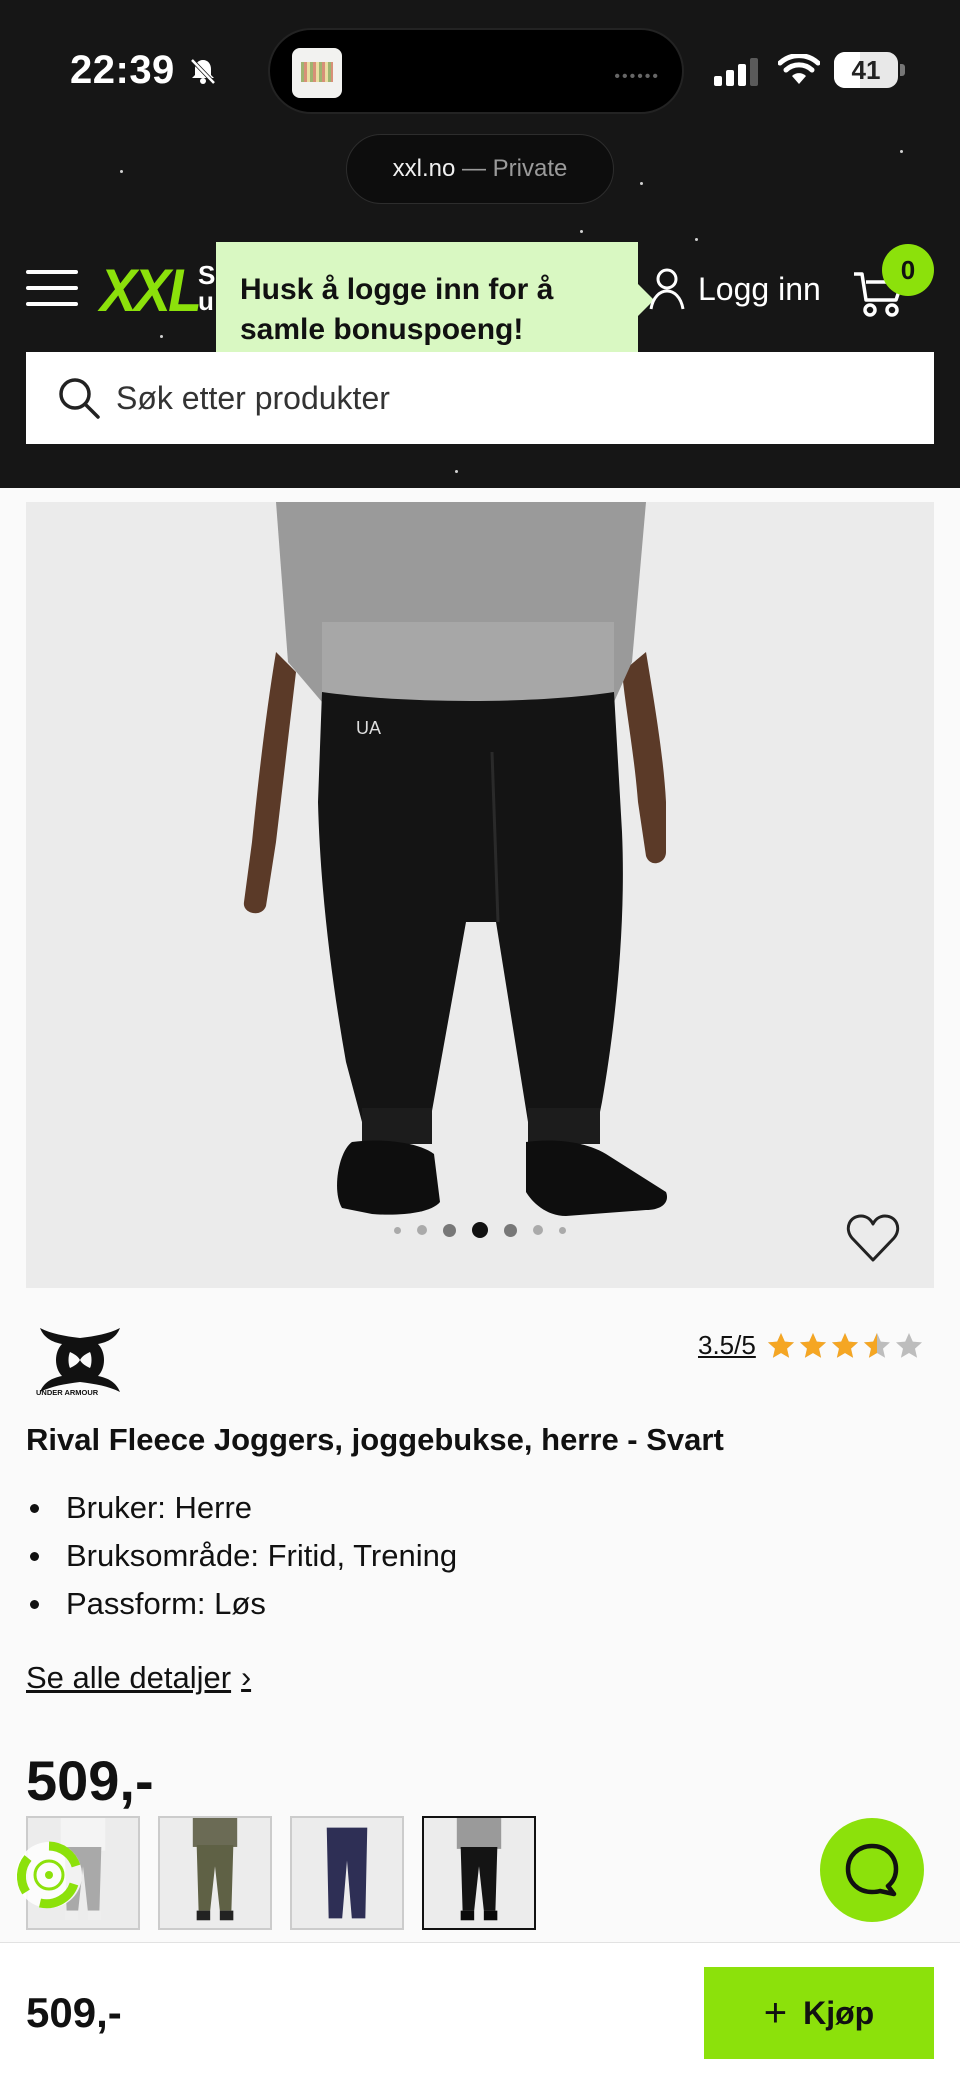  Describe the element at coordinates (368, 728) in the screenshot. I see `svg-text: UA` at that location.